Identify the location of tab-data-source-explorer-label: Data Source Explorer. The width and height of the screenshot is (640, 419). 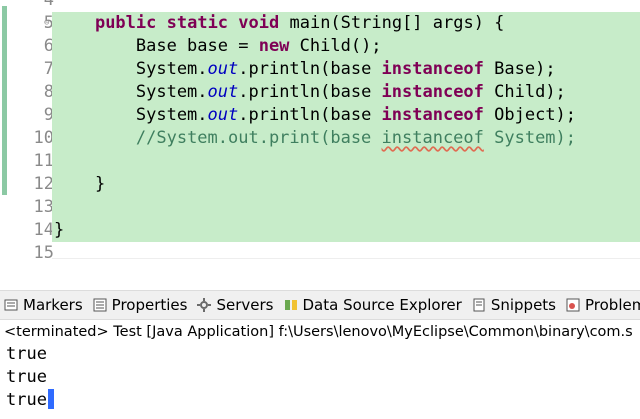
(382, 305).